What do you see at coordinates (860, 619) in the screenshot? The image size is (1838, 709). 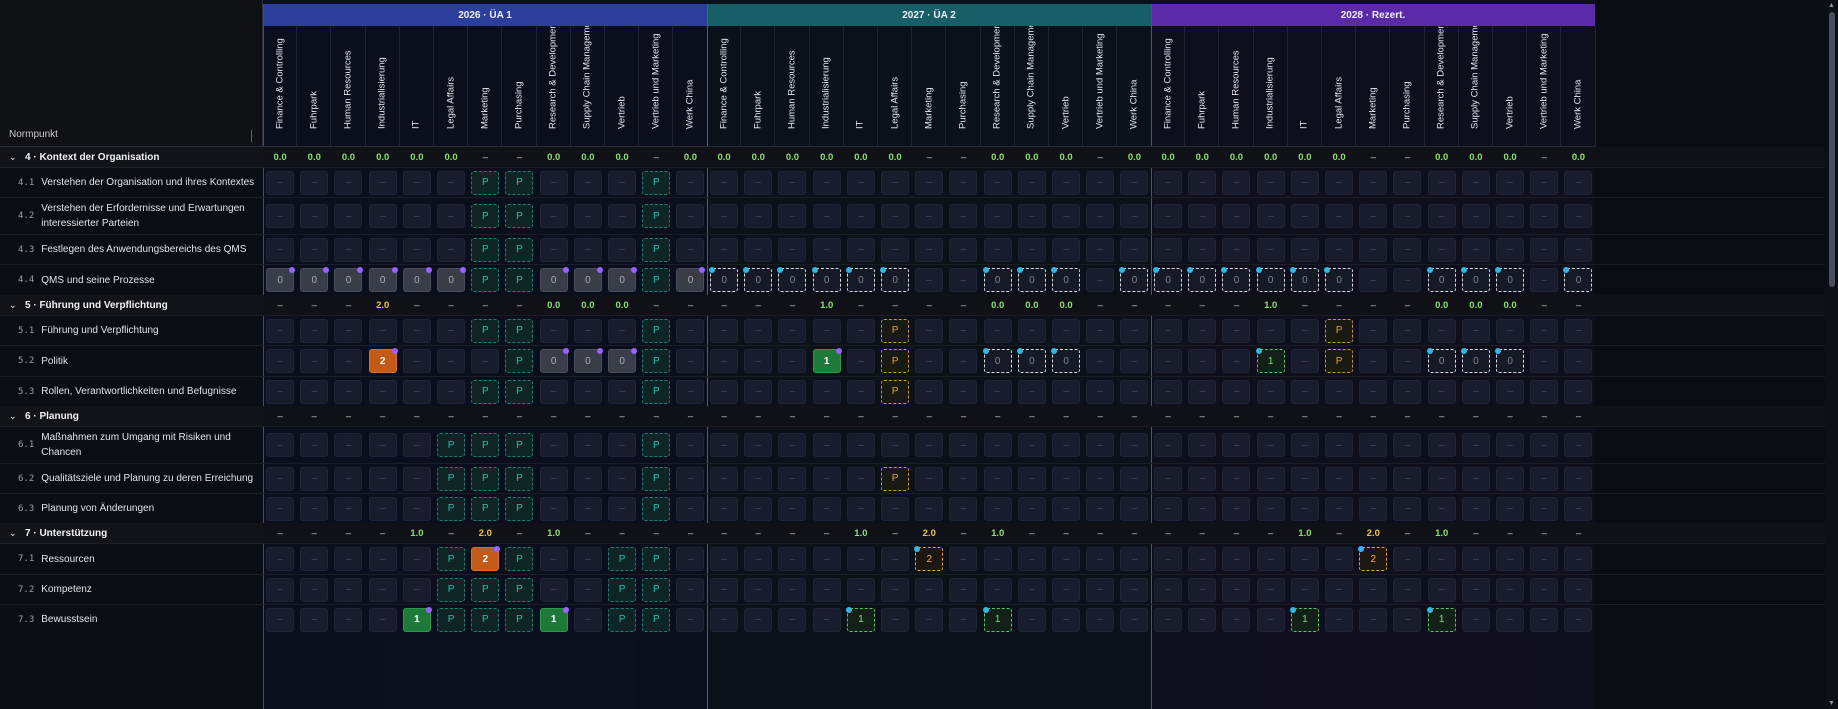 I see `status-box: 1` at bounding box center [860, 619].